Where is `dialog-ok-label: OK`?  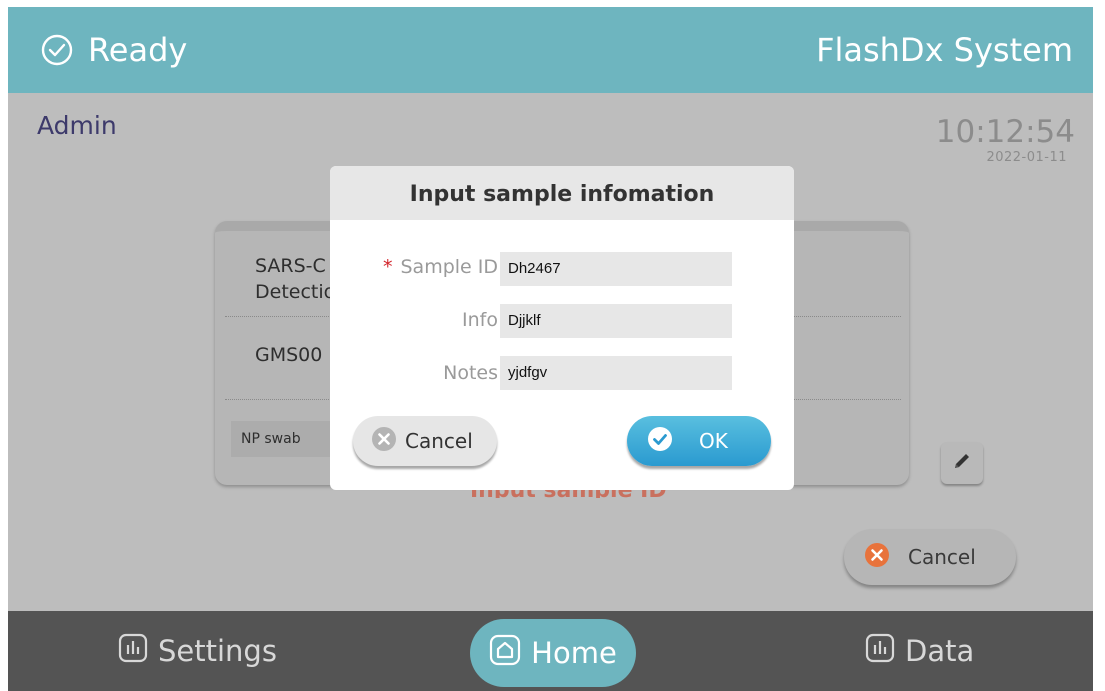
dialog-ok-label: OK is located at coordinates (713, 441).